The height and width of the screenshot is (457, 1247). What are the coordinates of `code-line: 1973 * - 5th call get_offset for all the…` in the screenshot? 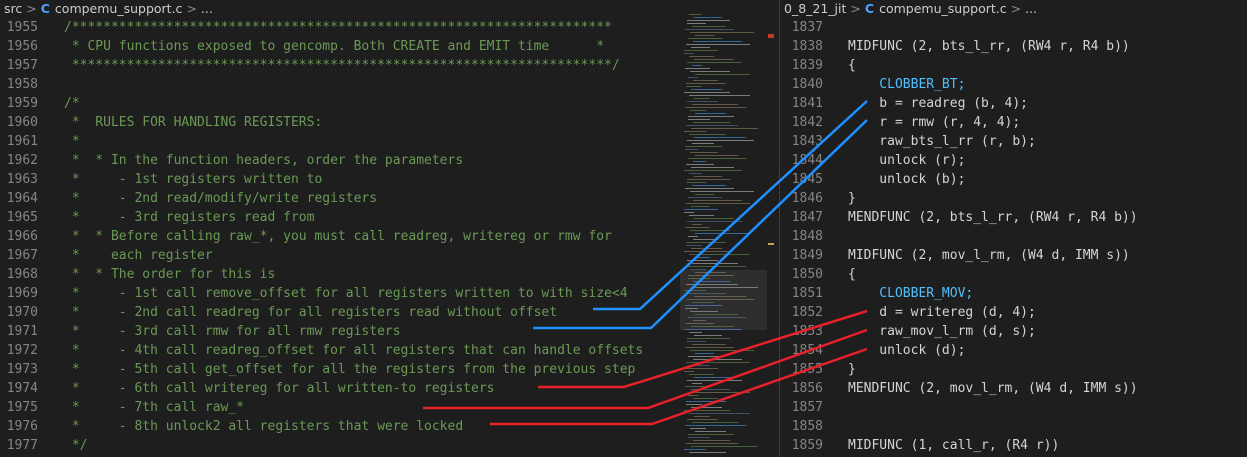 It's located at (340, 369).